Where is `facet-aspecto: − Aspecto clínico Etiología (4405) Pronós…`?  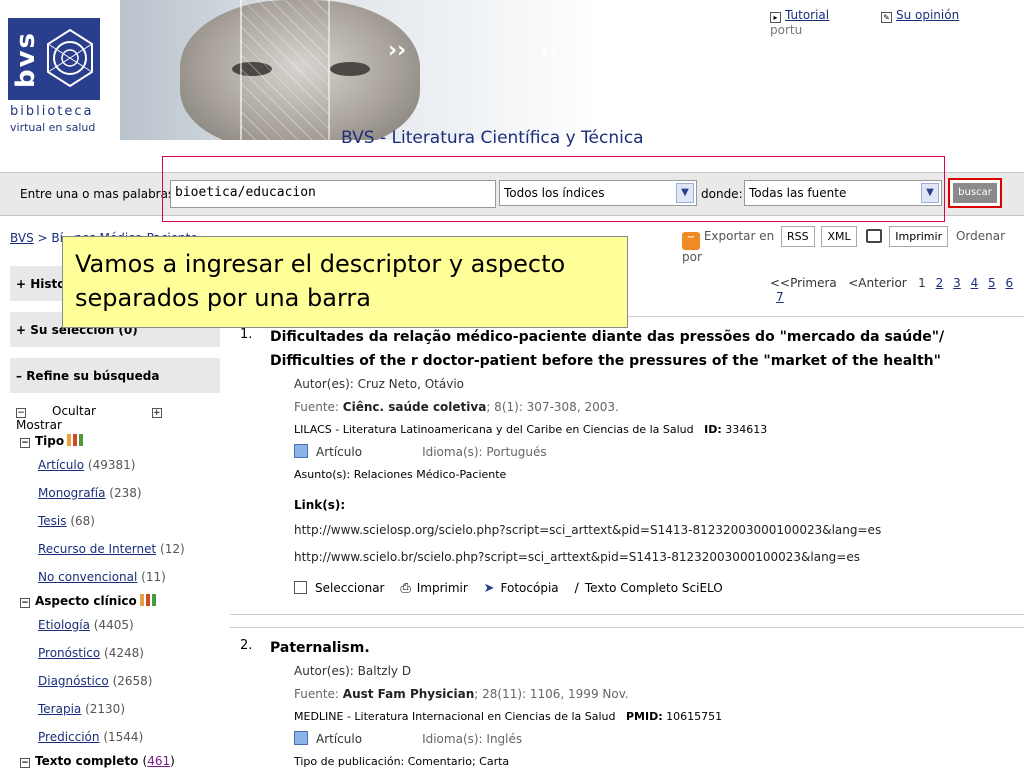 facet-aspecto: − Aspecto clínico Etiología (4405) Pronós… is located at coordinates (115, 674).